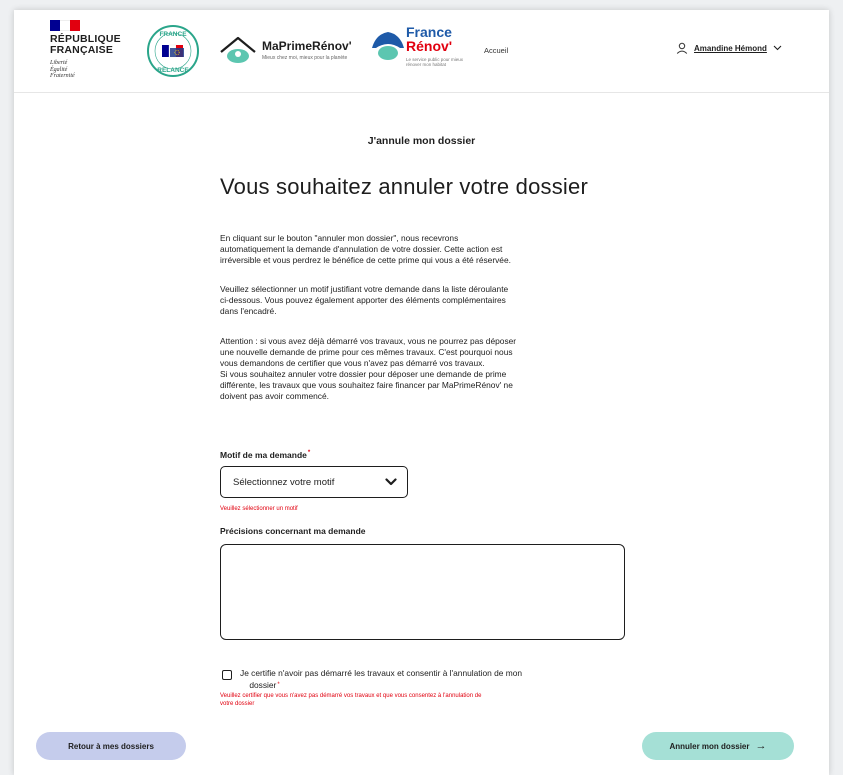  I want to click on france-renov-house-icon, so click(388, 46).